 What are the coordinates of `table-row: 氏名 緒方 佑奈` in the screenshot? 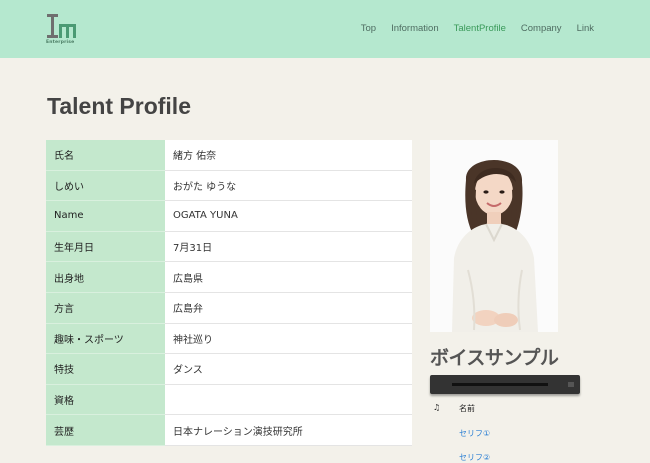 It's located at (229, 155).